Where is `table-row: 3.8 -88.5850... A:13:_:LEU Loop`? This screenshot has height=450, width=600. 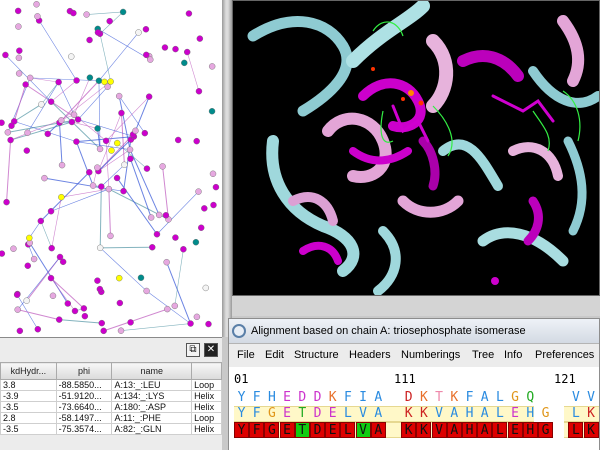 table-row: 3.8 -88.5850... A:13:_:LEU Loop is located at coordinates (111, 385).